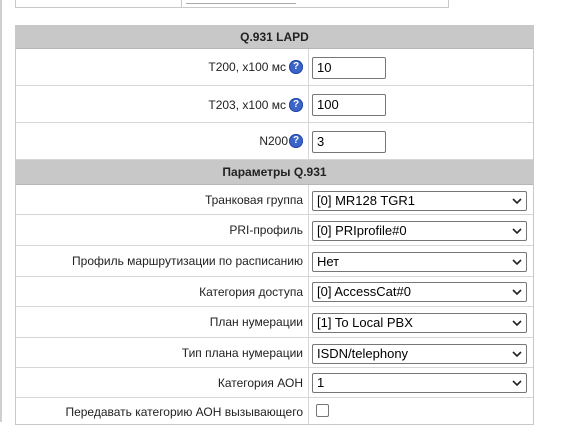 The image size is (576, 426). I want to click on row-n200: N200 ? 3, so click(274, 141).